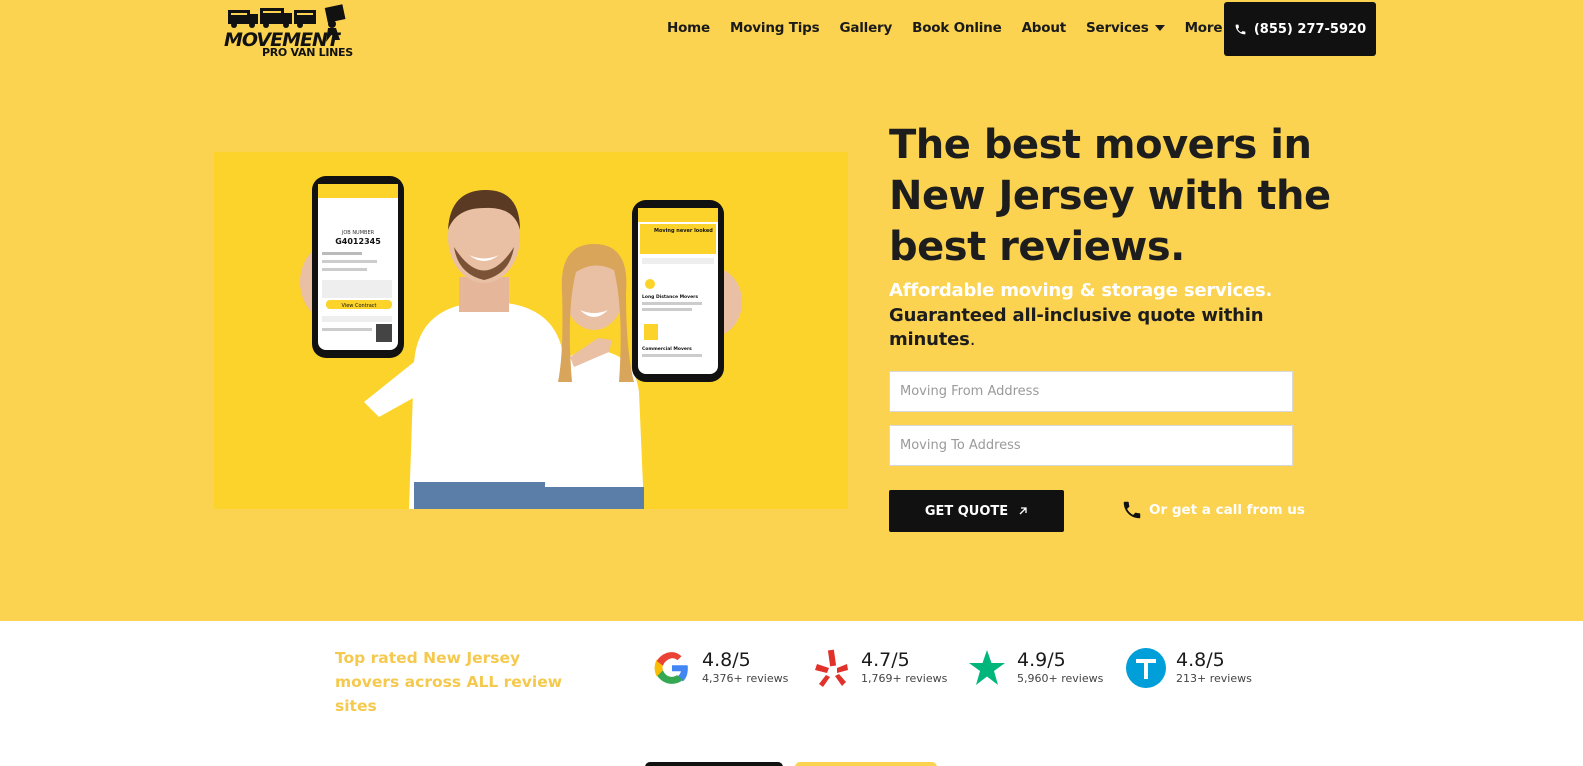 Image resolution: width=1583 pixels, height=766 pixels. What do you see at coordinates (972, 339) in the screenshot?
I see `hero-subheadline-period: .` at bounding box center [972, 339].